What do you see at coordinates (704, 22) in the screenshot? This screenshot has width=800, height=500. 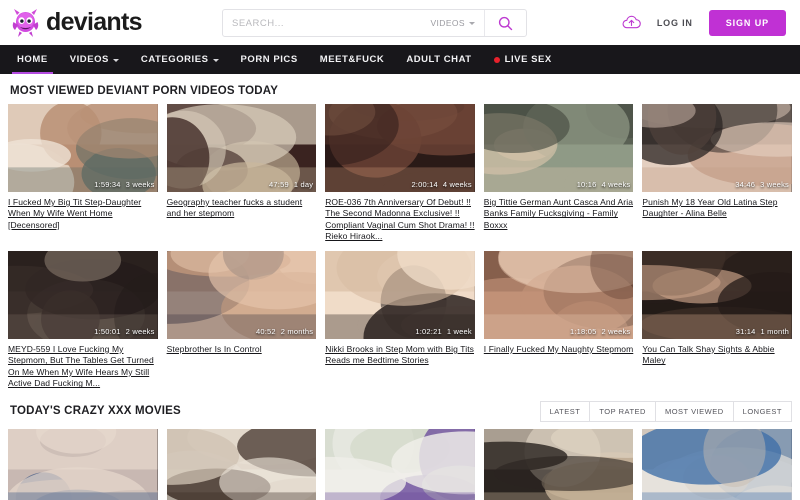 I see `header-actions: LOG IN SIGN UP` at bounding box center [704, 22].